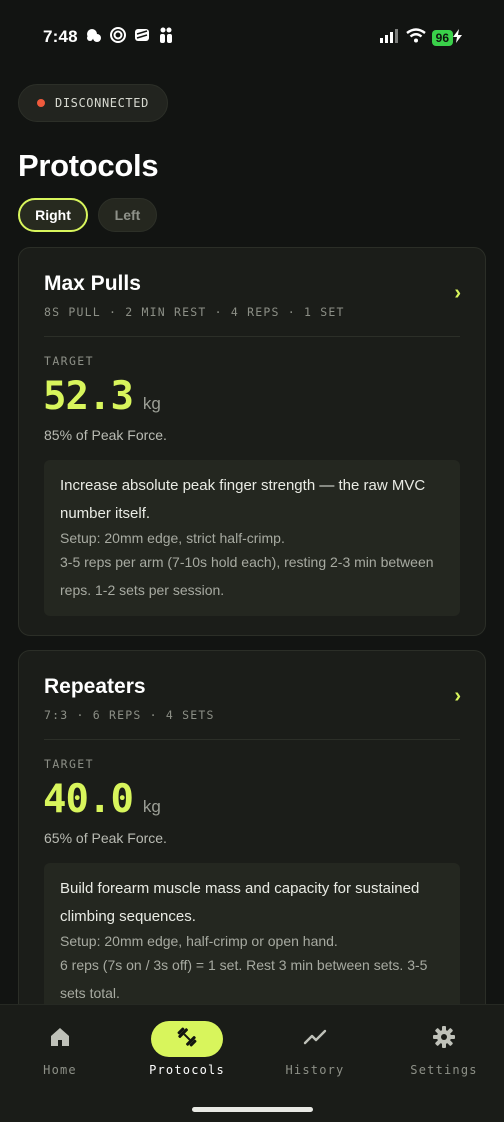 The height and width of the screenshot is (1122, 504). I want to click on home-indicator, so click(252, 1109).